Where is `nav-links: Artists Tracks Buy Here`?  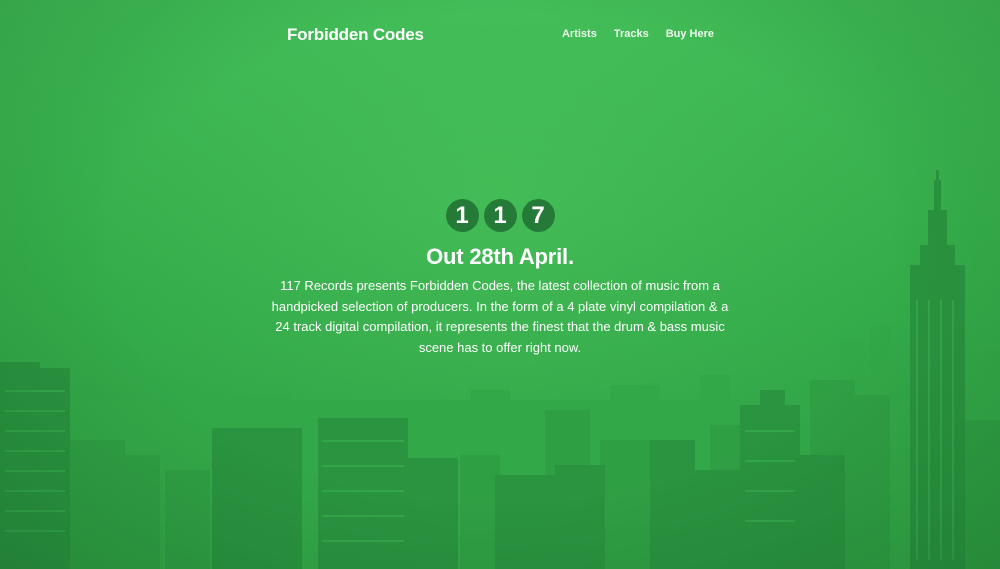 nav-links: Artists Tracks Buy Here is located at coordinates (638, 34).